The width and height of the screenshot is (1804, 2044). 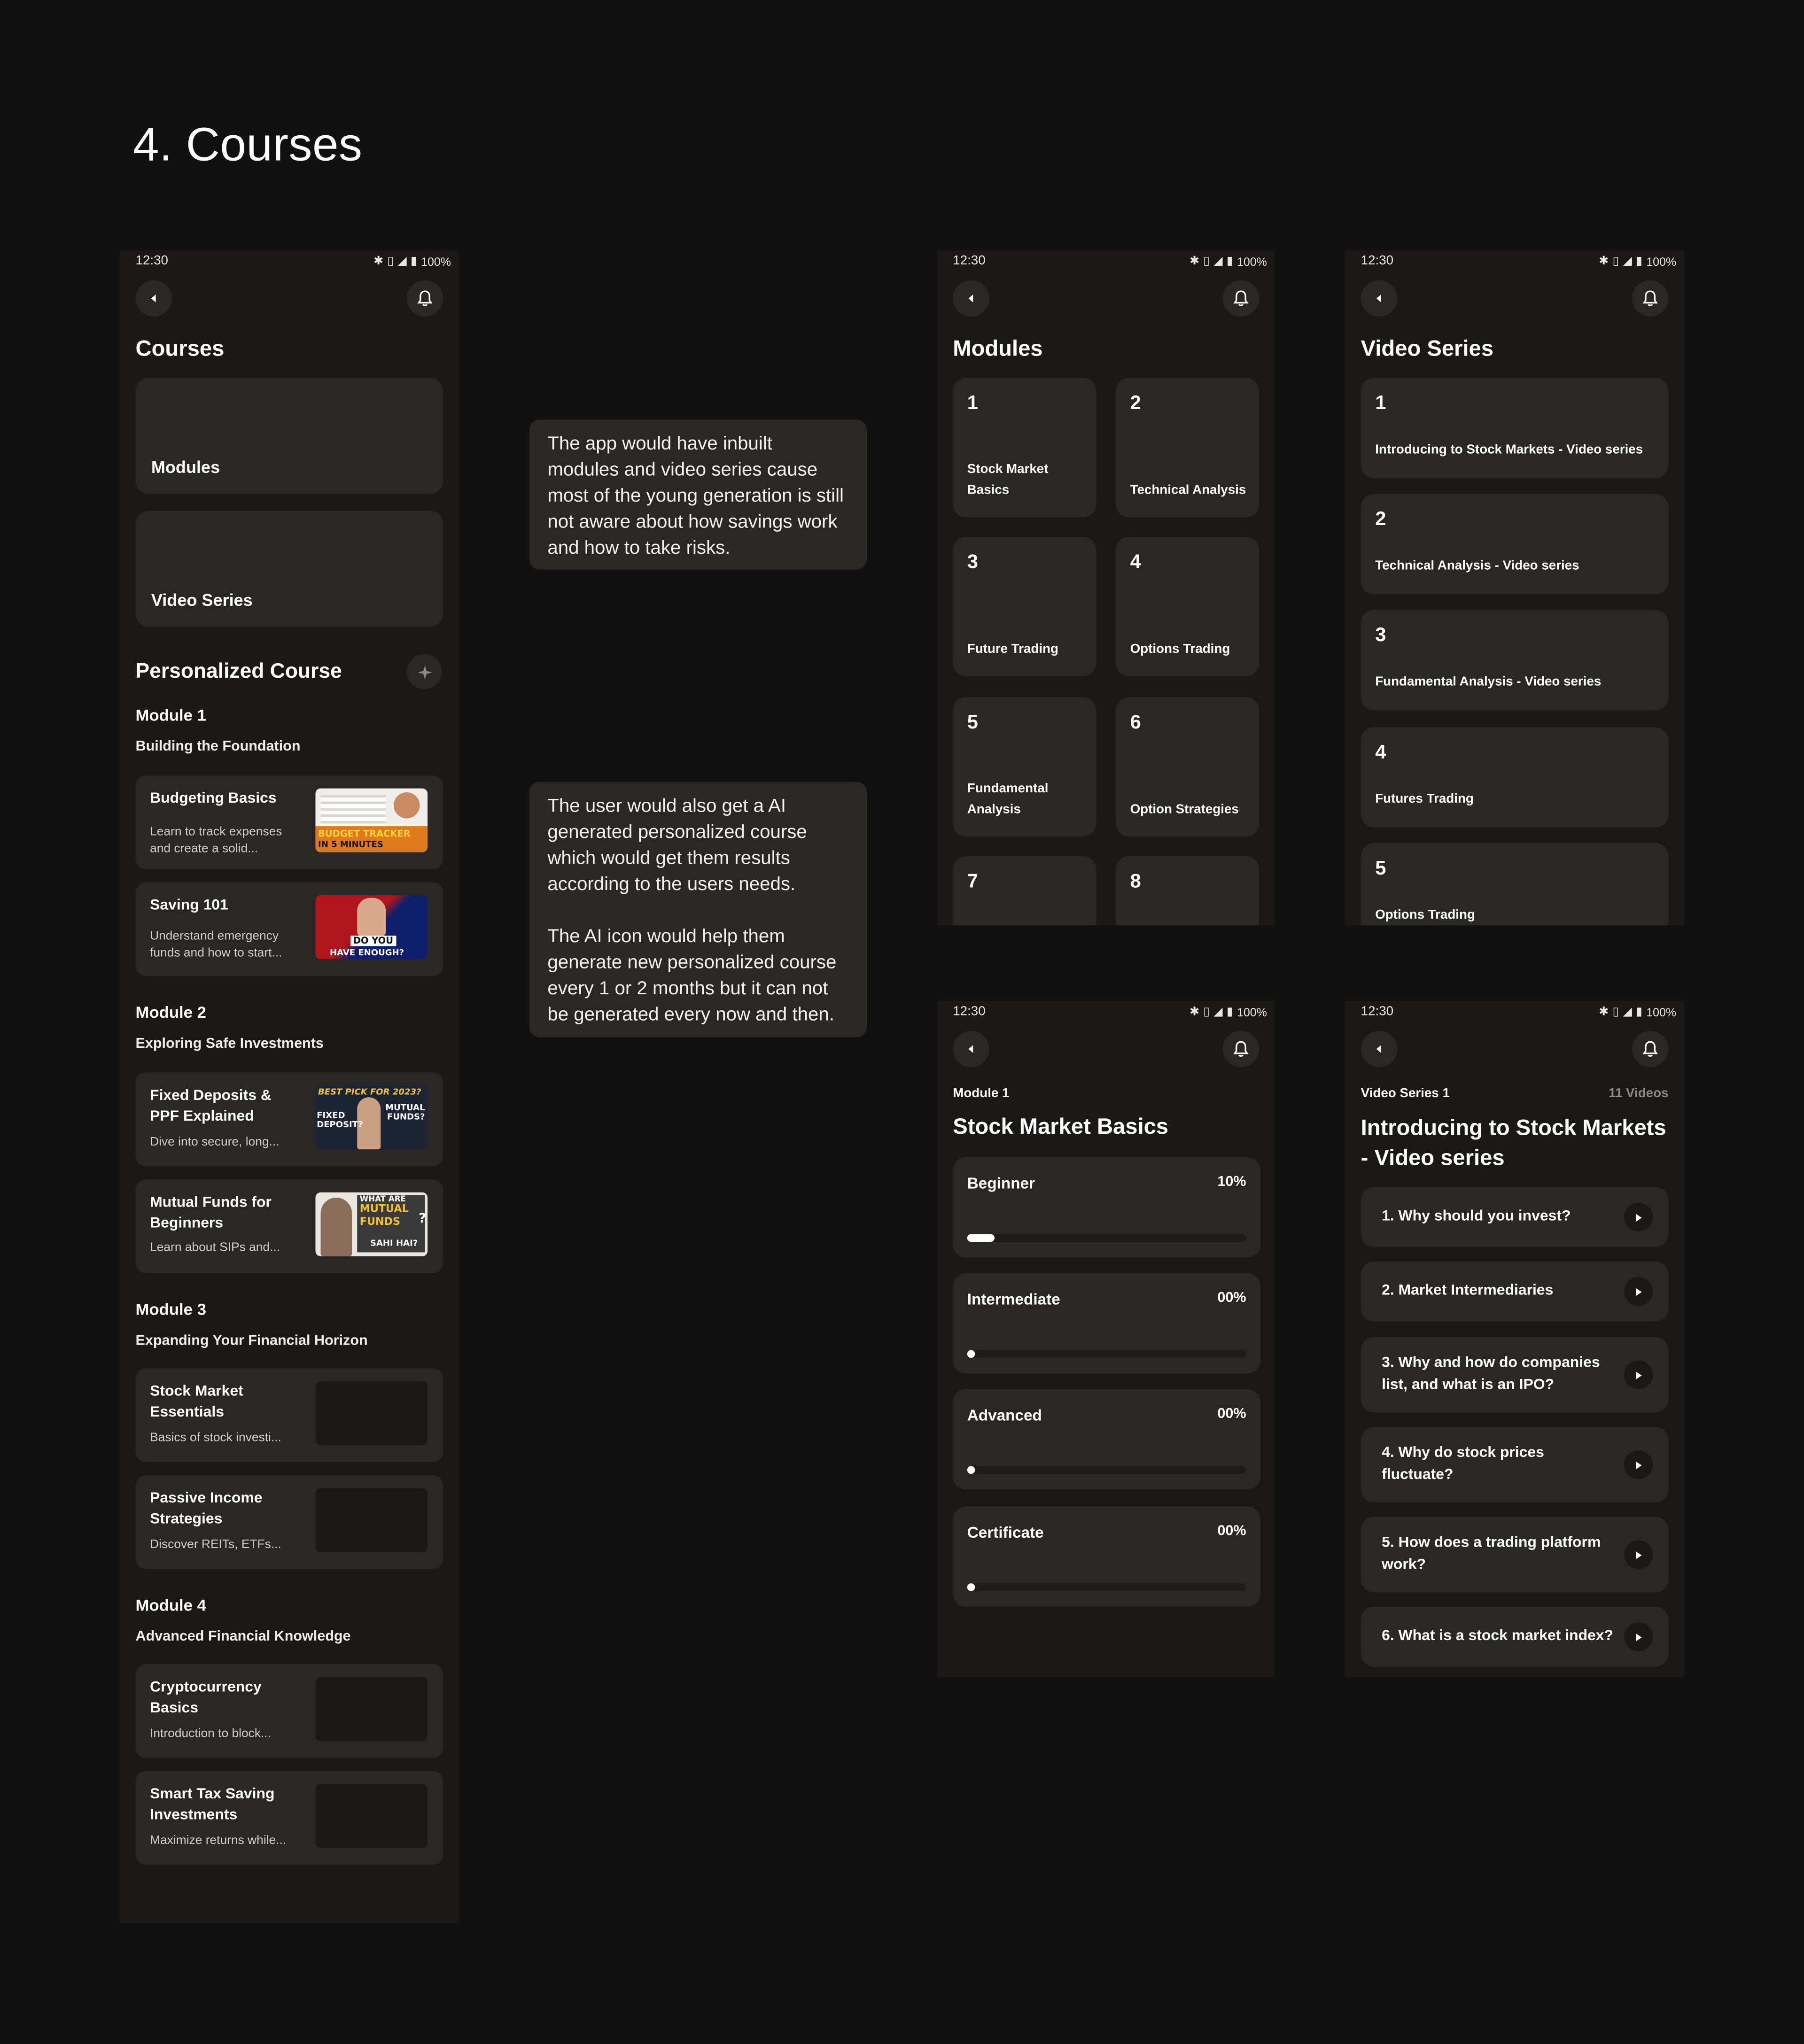 What do you see at coordinates (1488, 682) in the screenshot?
I see `series-name: Fundamental Analysis - Video series` at bounding box center [1488, 682].